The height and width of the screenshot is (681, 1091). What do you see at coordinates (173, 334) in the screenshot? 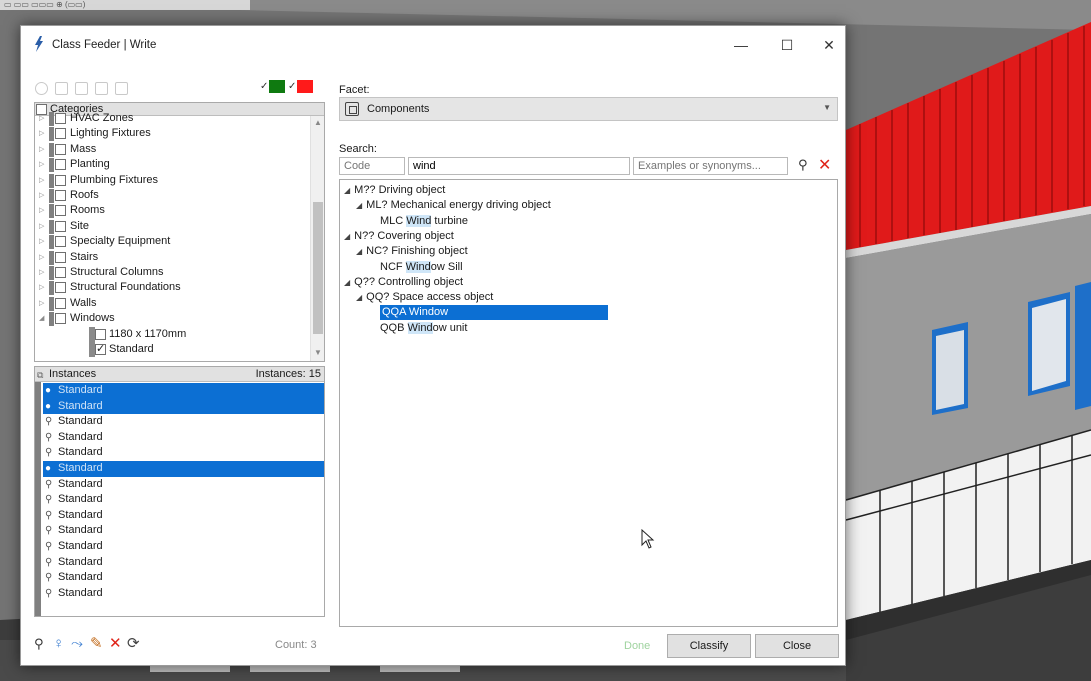
I see `category-child-row: 1180 x 1170mm` at bounding box center [173, 334].